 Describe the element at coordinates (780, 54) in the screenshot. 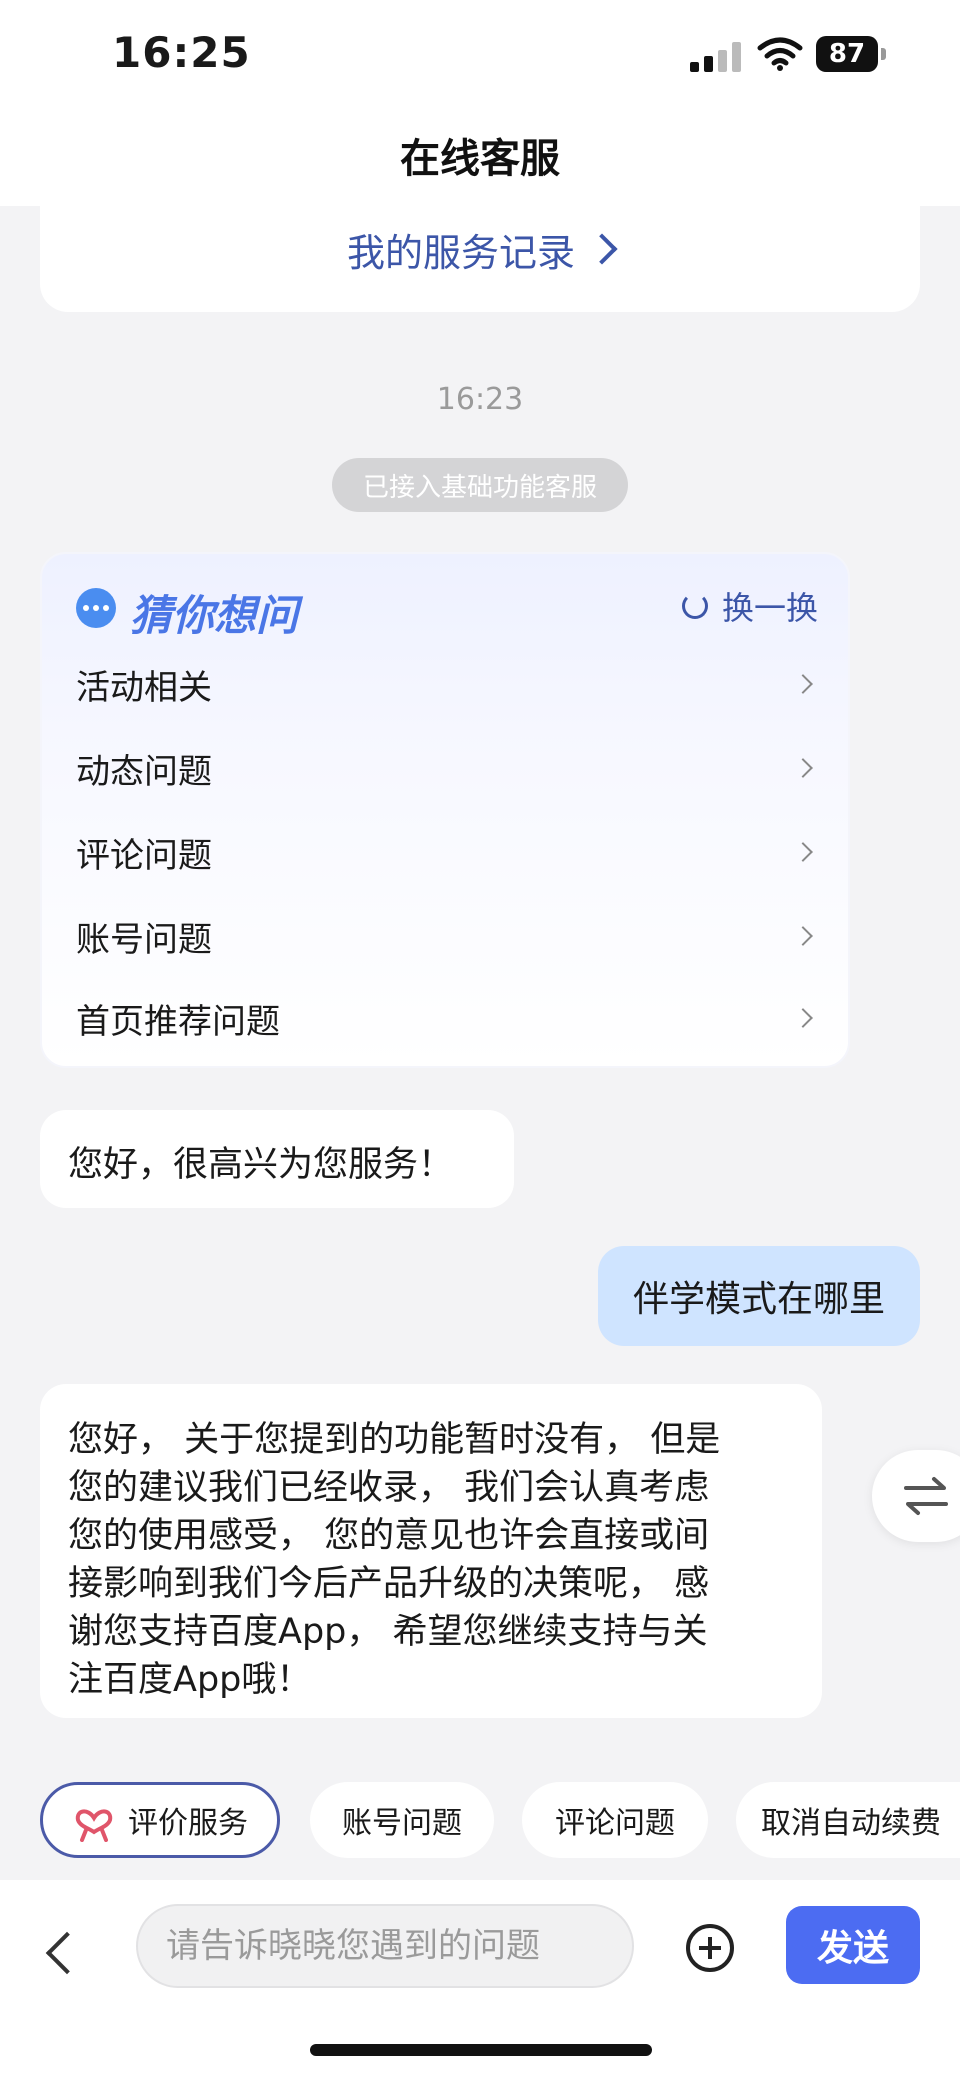

I see `wifi-icon` at that location.